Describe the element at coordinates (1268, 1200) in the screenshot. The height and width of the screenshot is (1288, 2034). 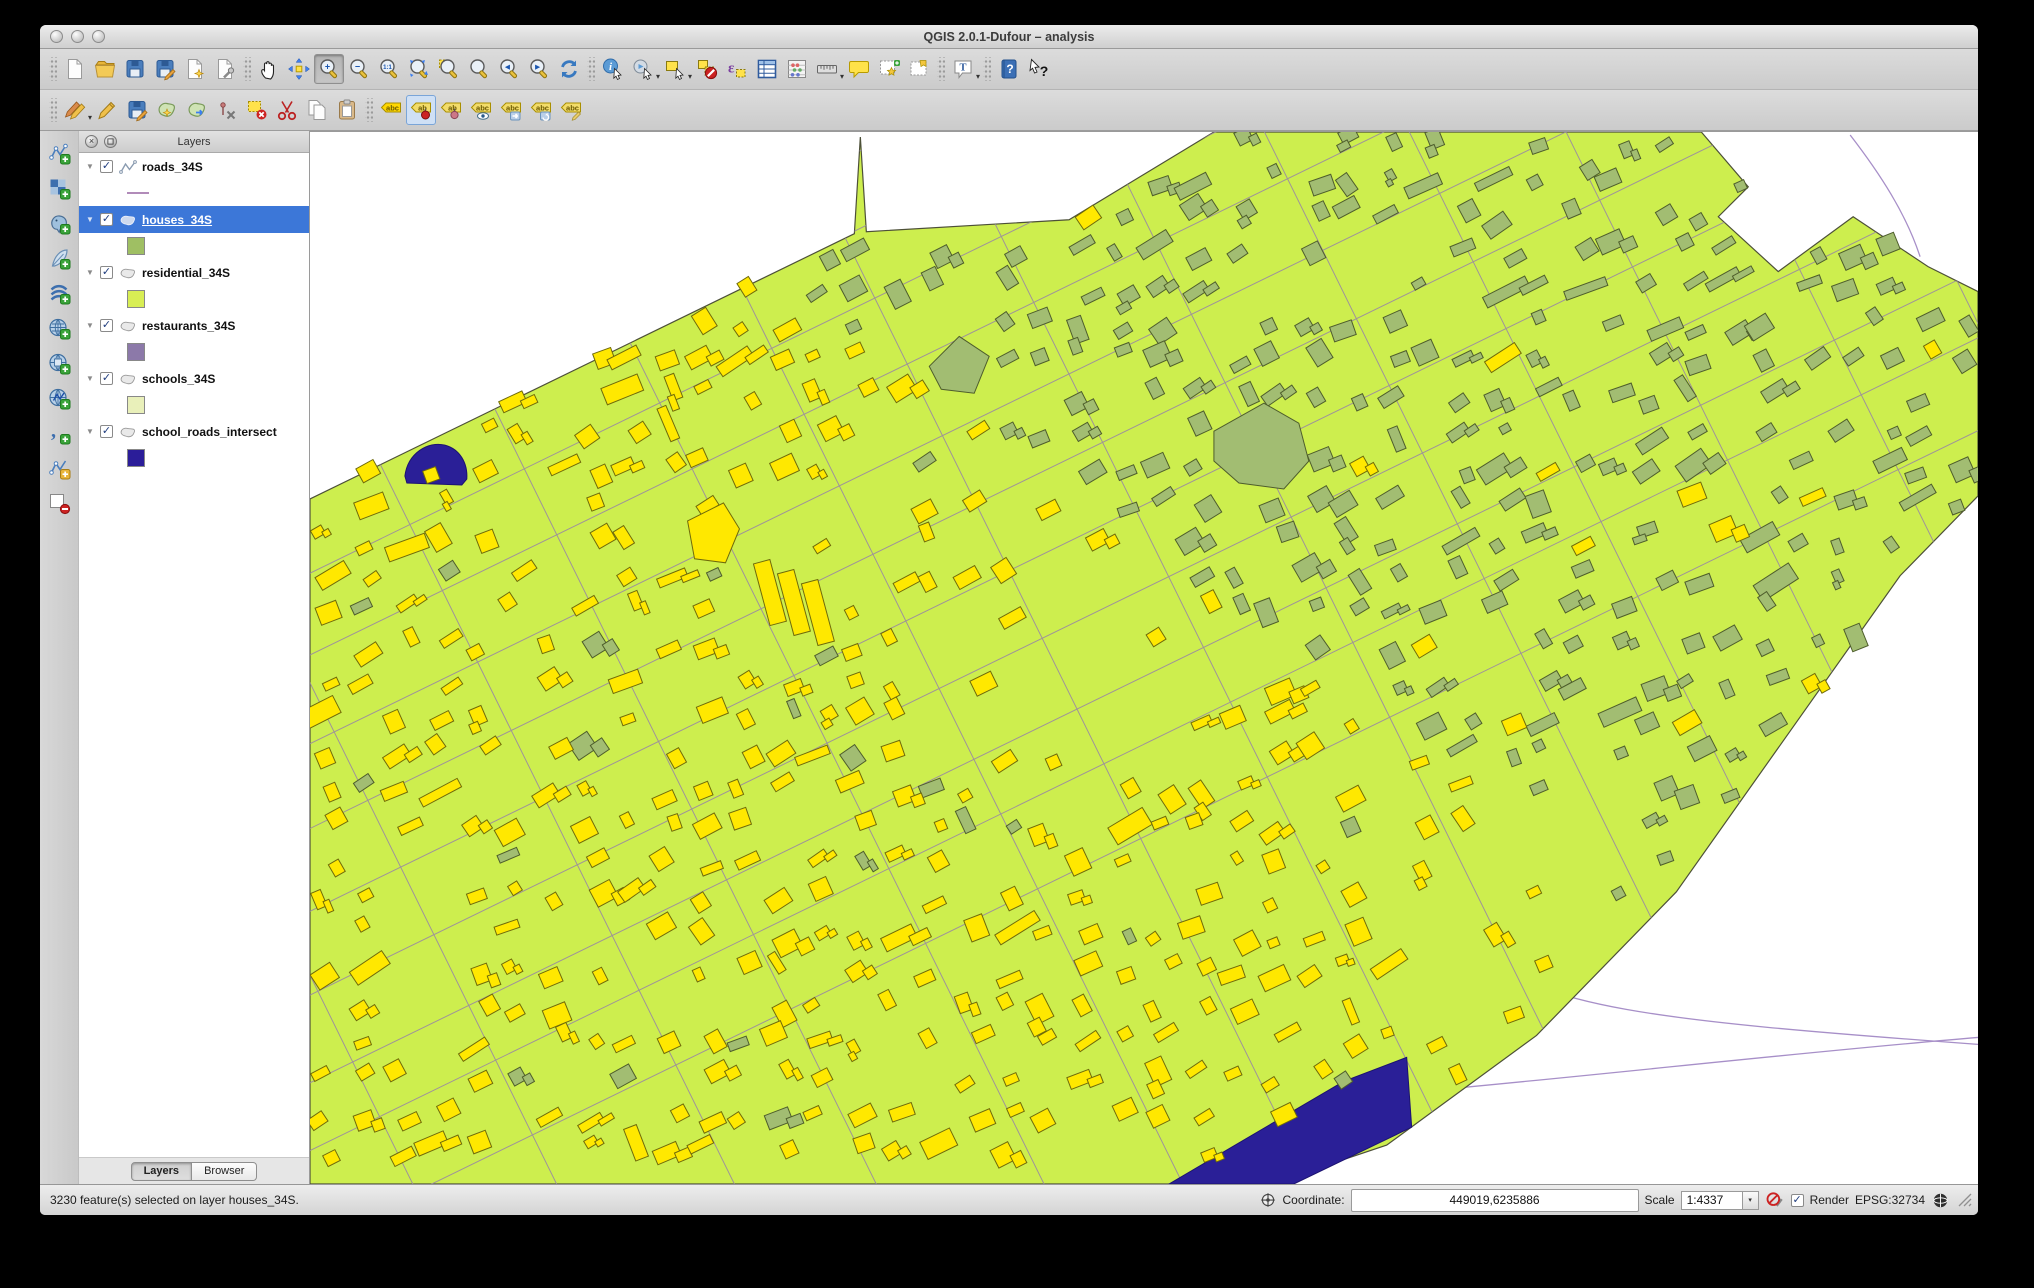
I see `coordinate-capture-icon` at that location.